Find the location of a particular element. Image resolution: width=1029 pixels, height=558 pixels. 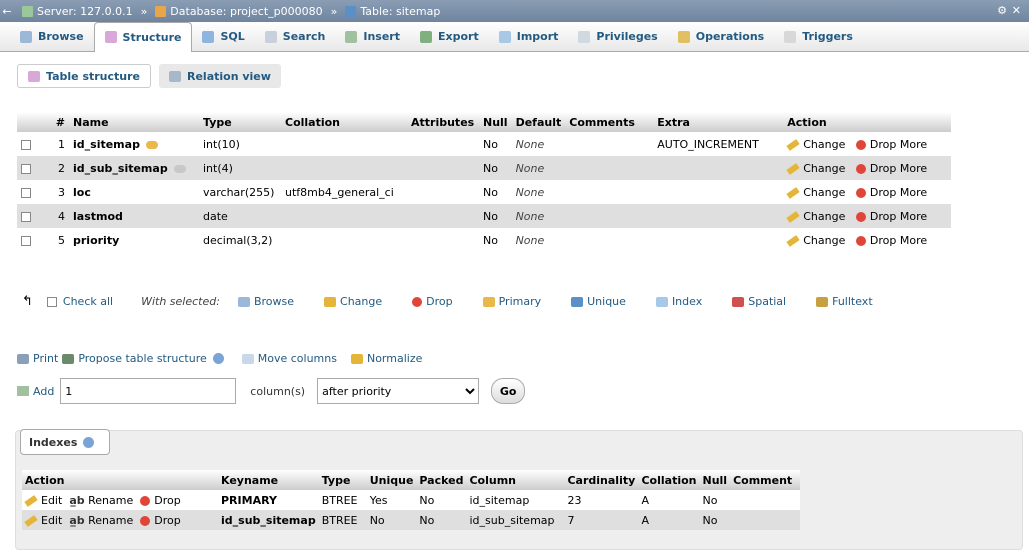

column-attributes is located at coordinates (443, 144).